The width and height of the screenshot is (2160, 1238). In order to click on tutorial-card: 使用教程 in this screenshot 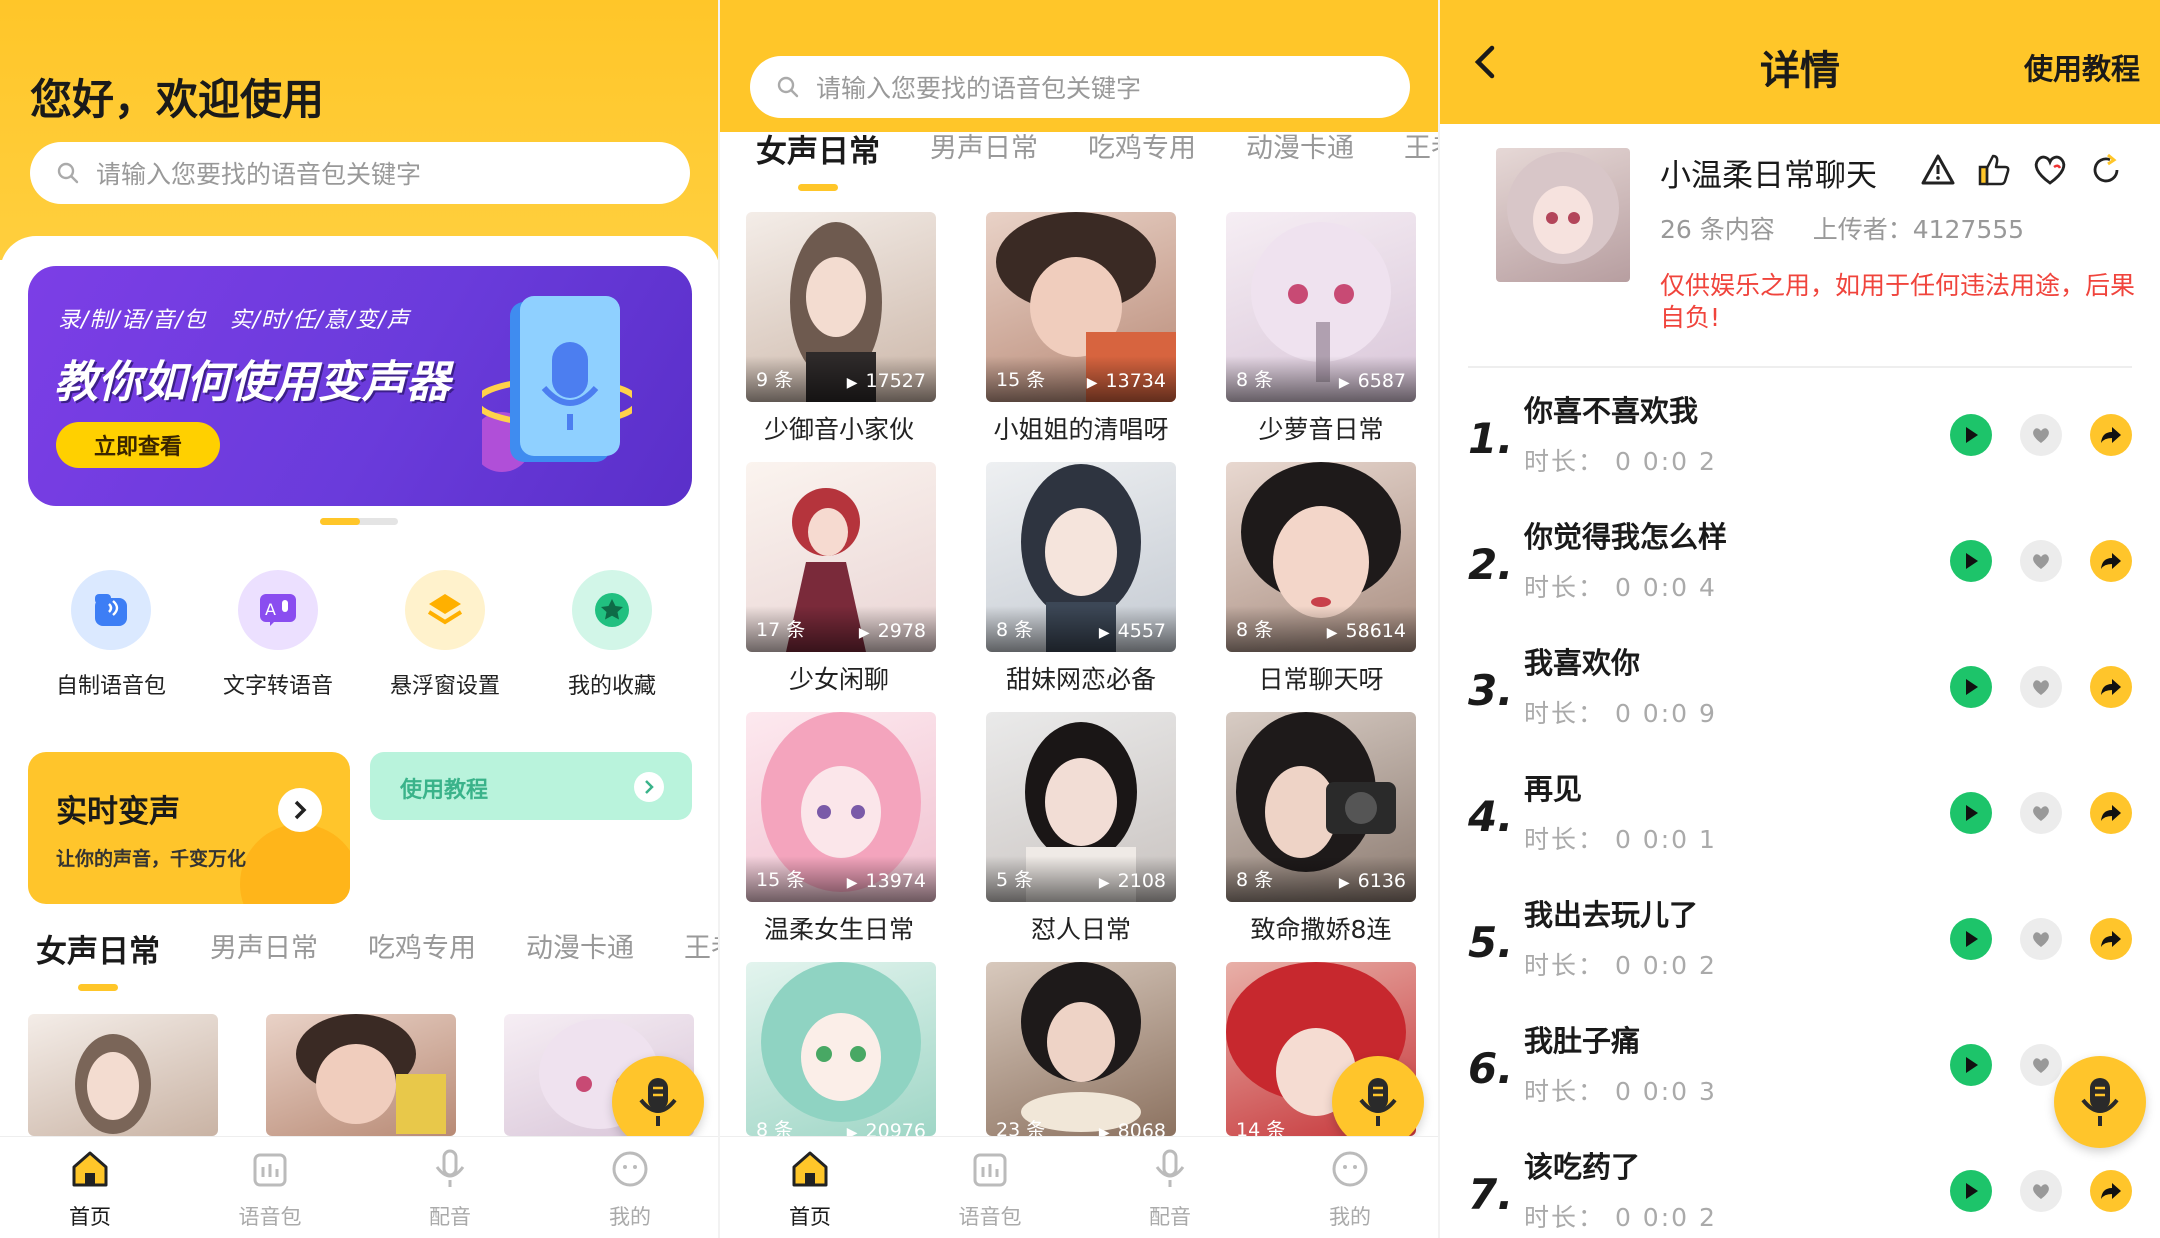, I will do `click(531, 786)`.